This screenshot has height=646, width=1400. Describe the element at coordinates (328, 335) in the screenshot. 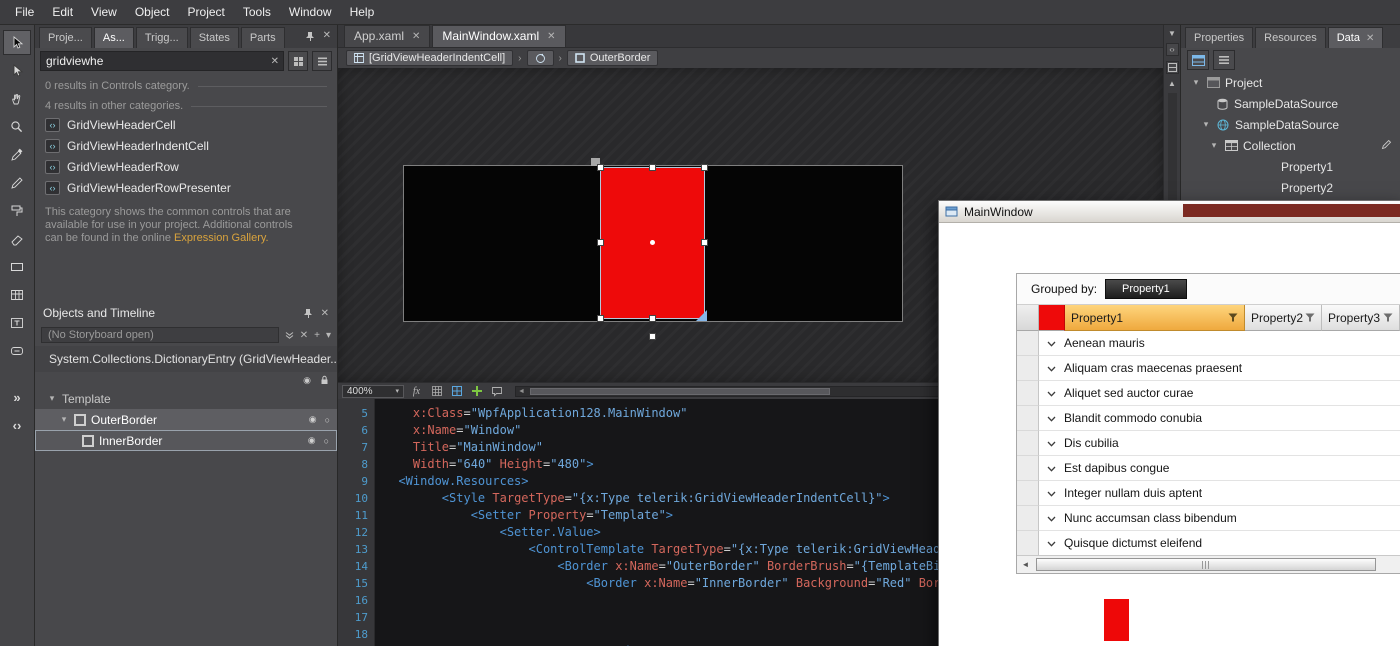

I see `storyboard-options-icon: ▾` at that location.